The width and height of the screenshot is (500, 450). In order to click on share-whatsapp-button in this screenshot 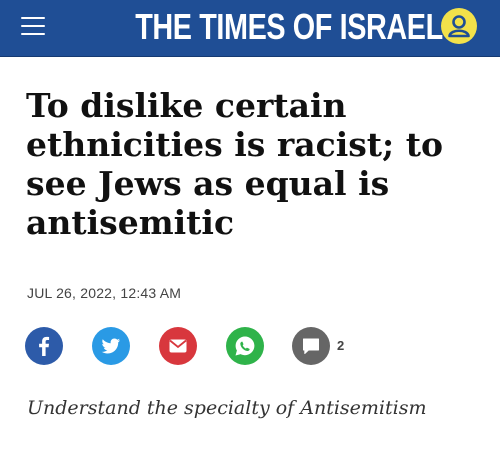, I will do `click(245, 346)`.